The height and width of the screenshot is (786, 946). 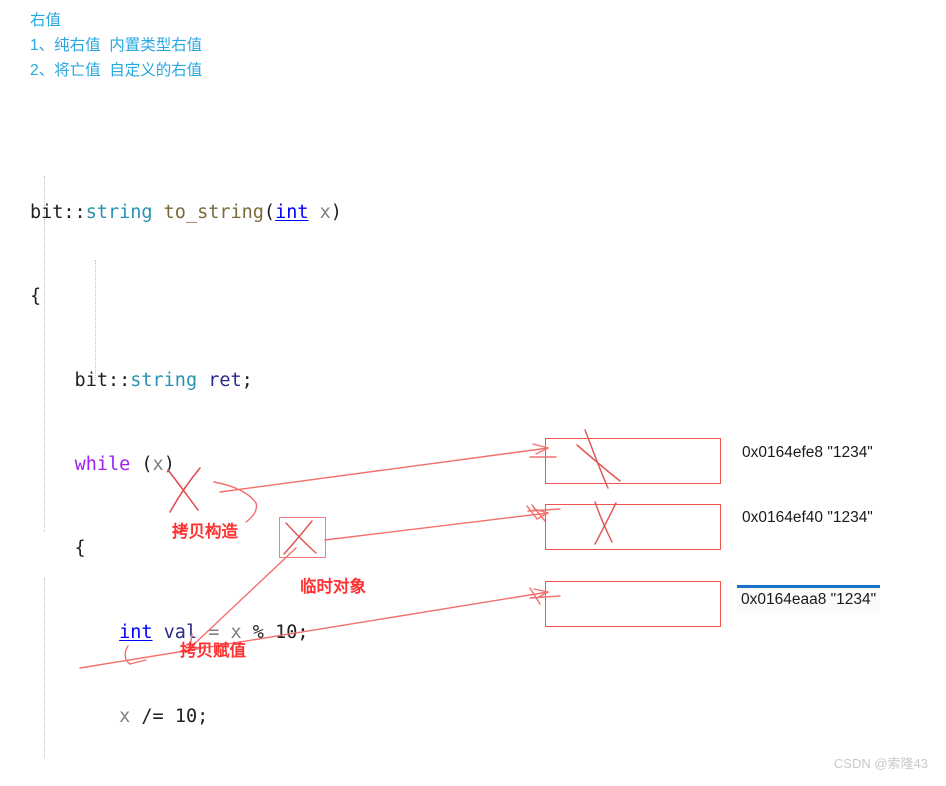 I want to click on memory-address-label-1: 0x0164efe8 "1234", so click(x=807, y=452).